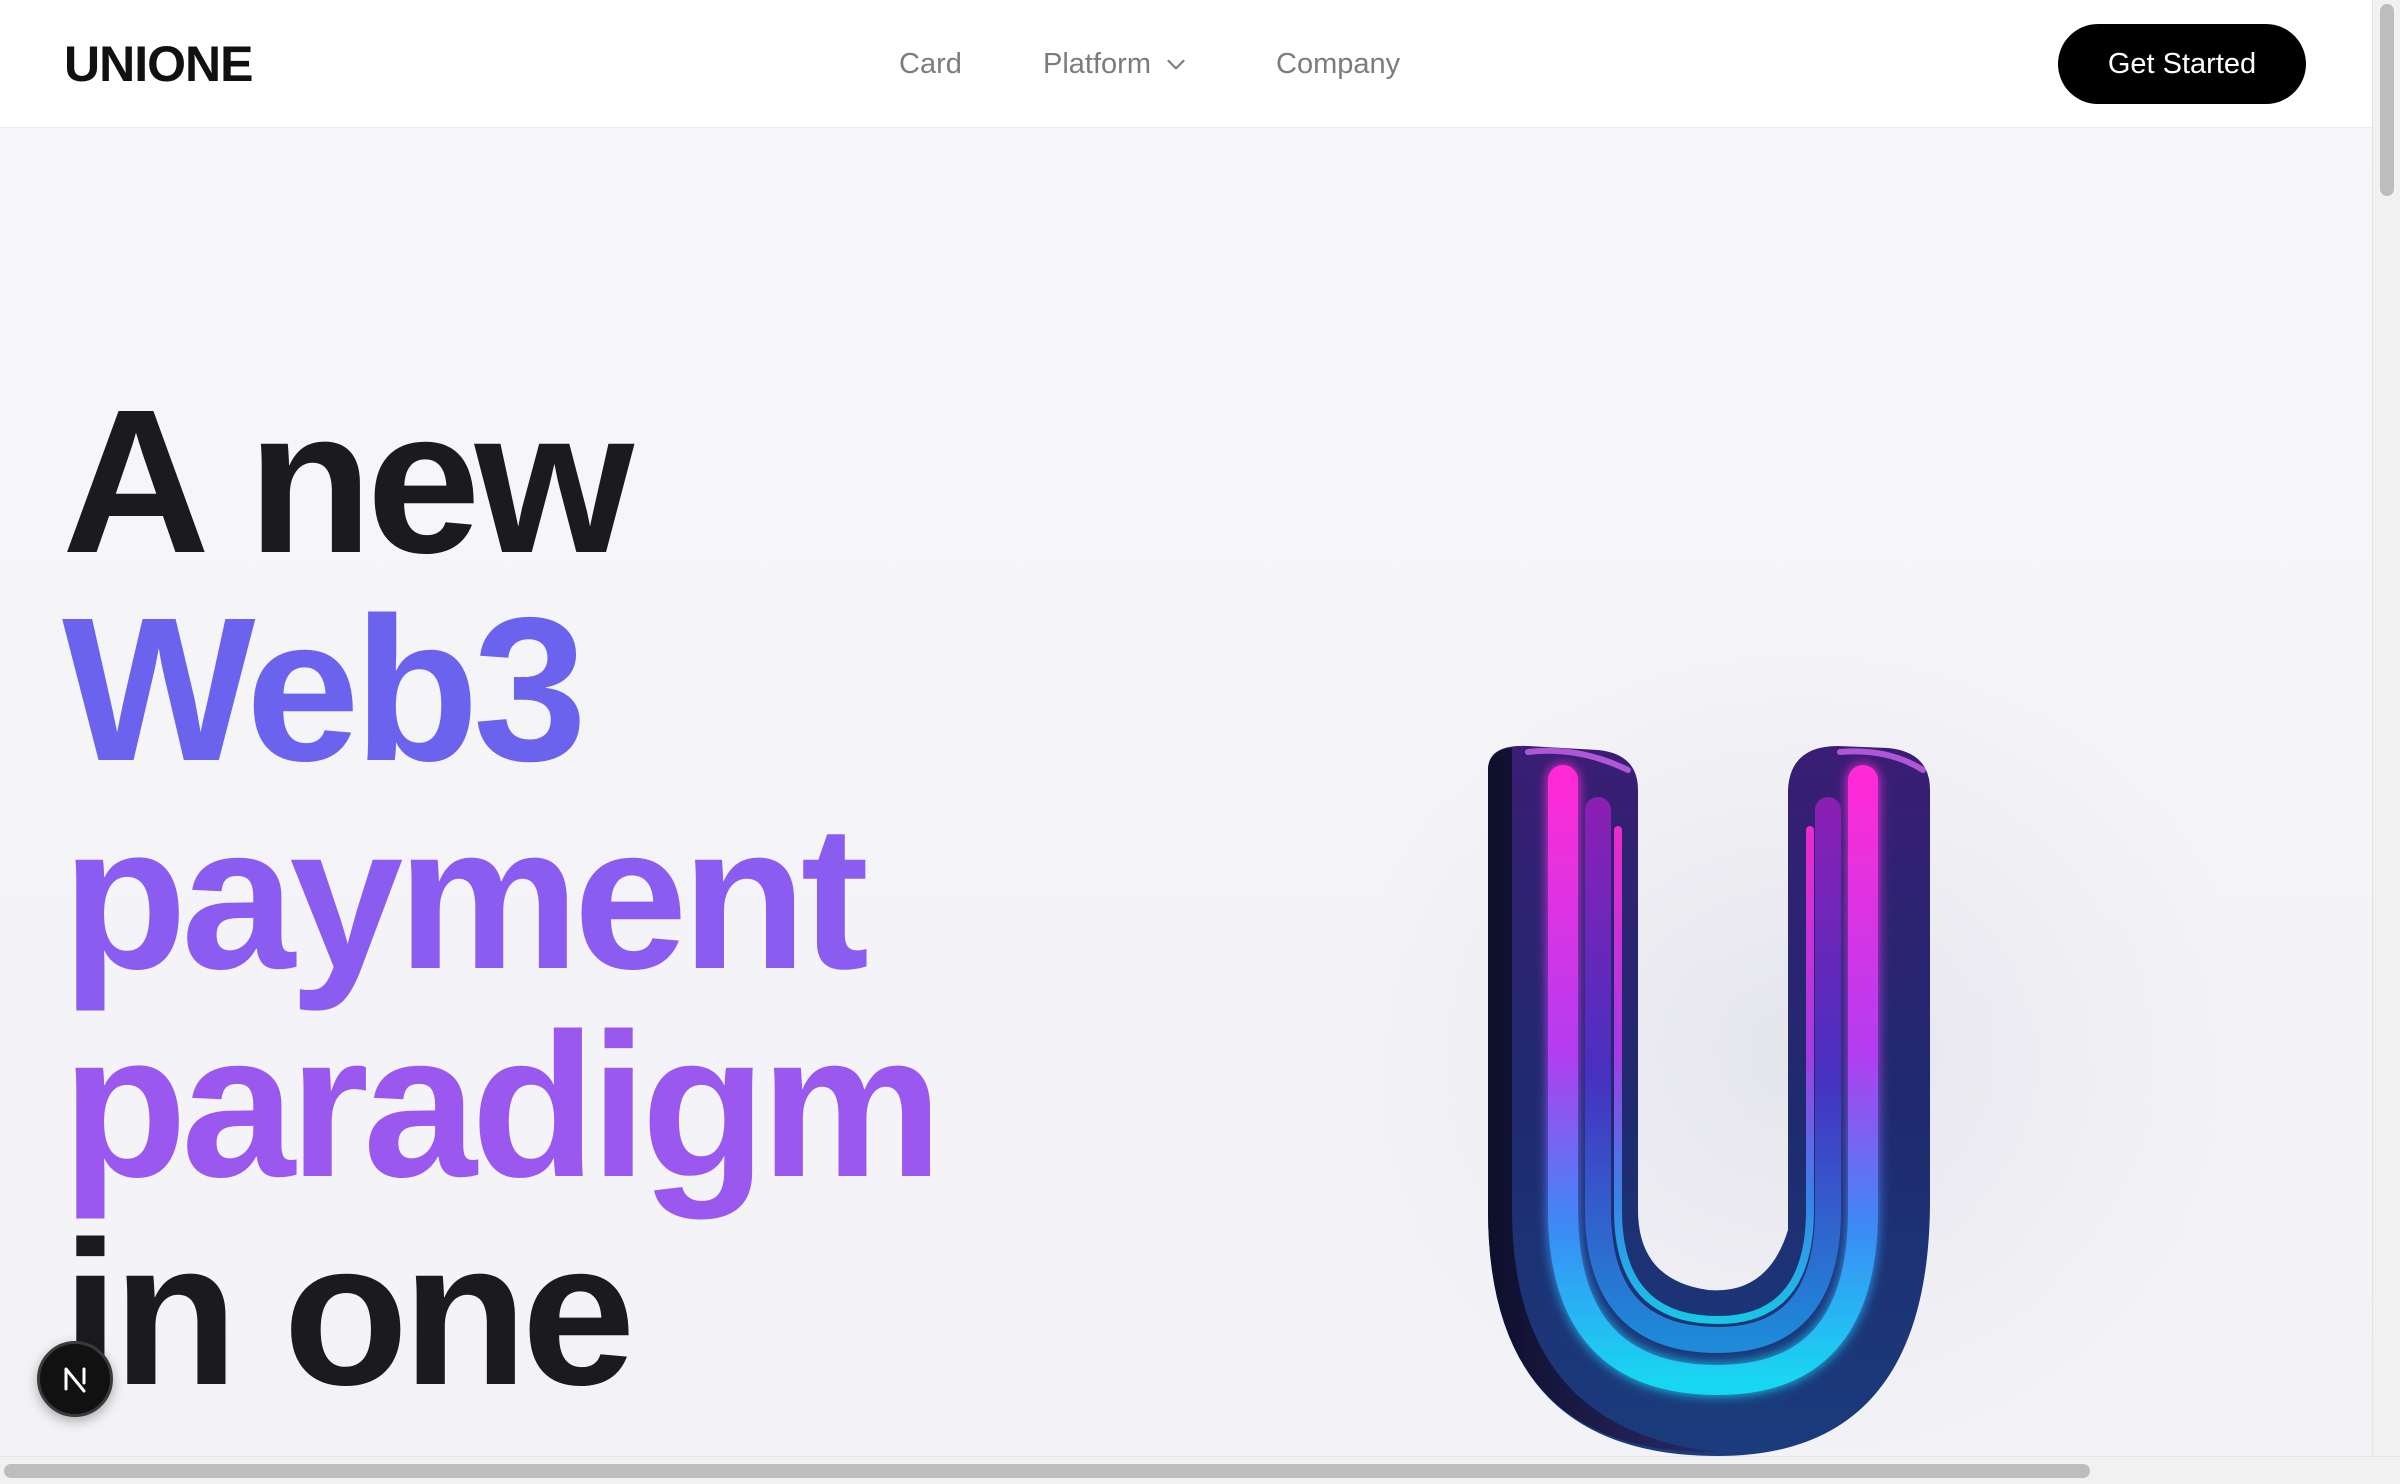  I want to click on u-logo-3d-icon, so click(1709, 1100).